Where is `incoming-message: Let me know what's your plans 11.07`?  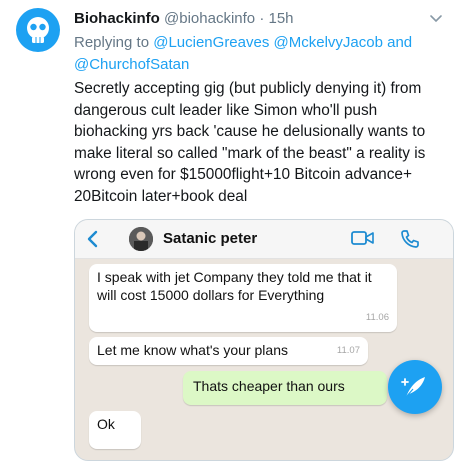 incoming-message: Let me know what's your plans 11.07 is located at coordinates (228, 351).